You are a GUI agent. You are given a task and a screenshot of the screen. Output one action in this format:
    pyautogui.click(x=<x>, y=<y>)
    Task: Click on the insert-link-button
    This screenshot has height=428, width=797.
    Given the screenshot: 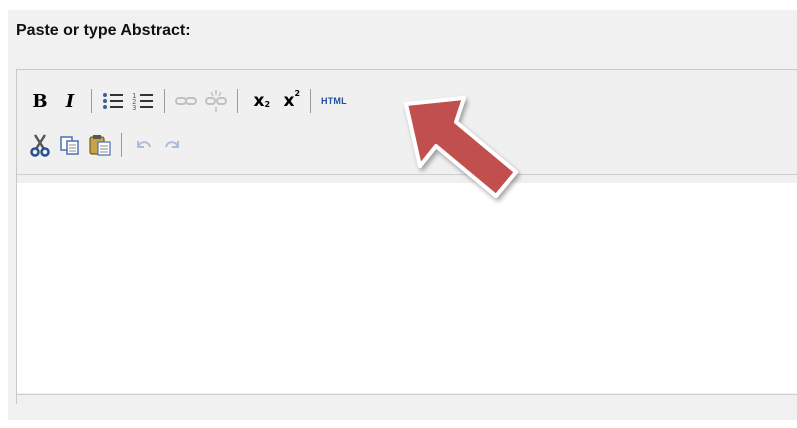 What is the action you would take?
    pyautogui.click(x=186, y=101)
    